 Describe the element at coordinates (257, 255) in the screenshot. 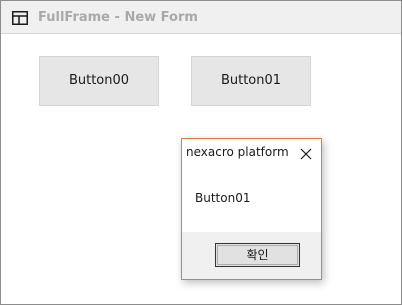

I see `ok-button: 확인` at that location.